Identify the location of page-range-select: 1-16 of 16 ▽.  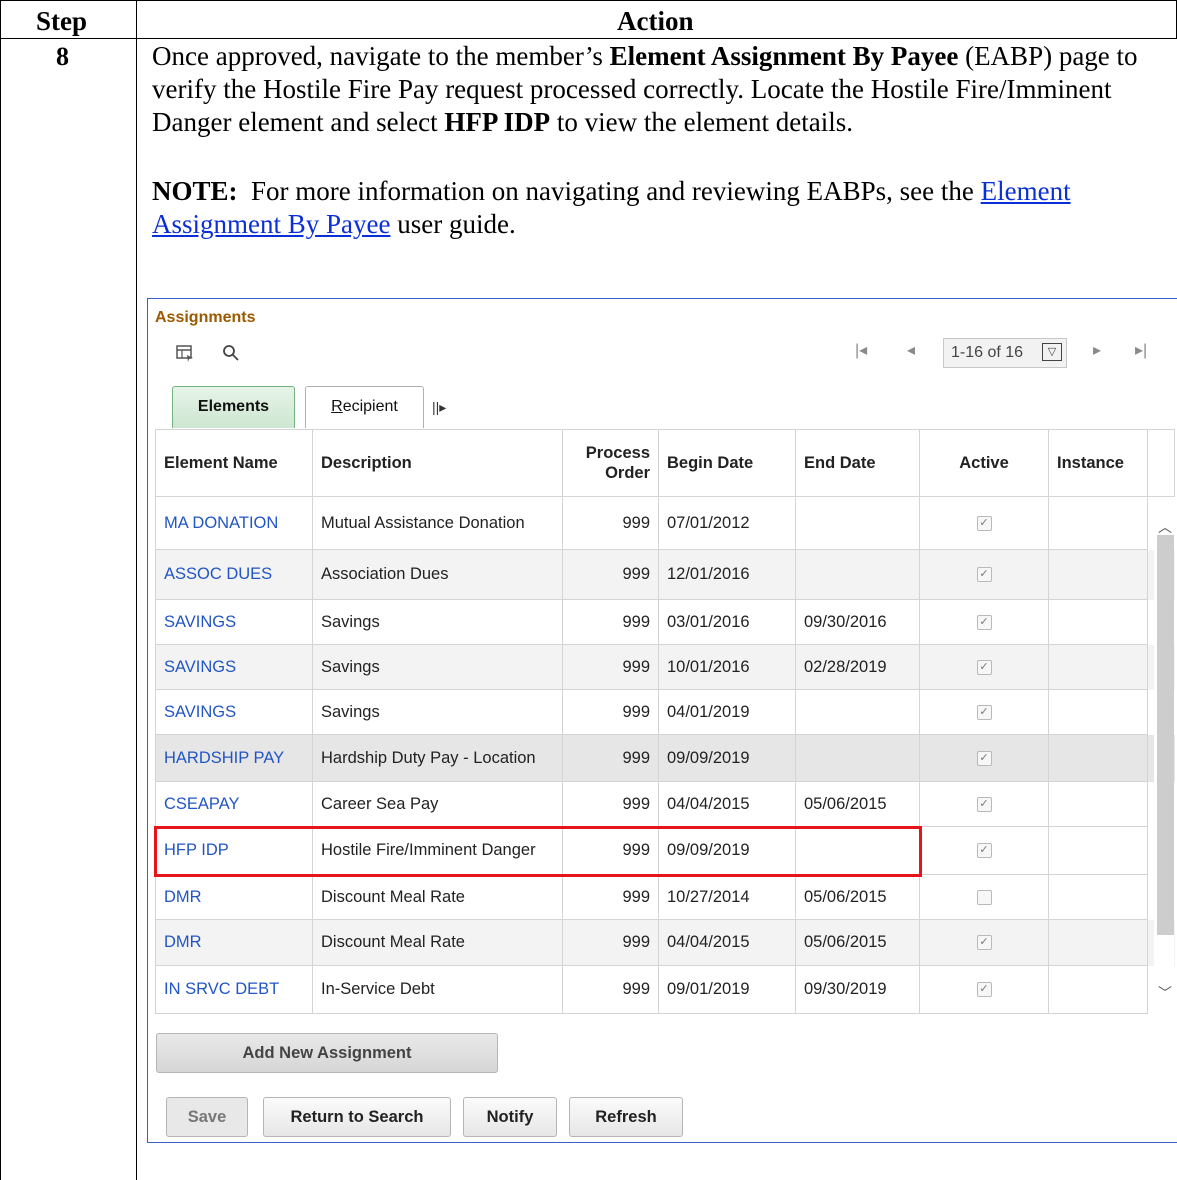
(1005, 353).